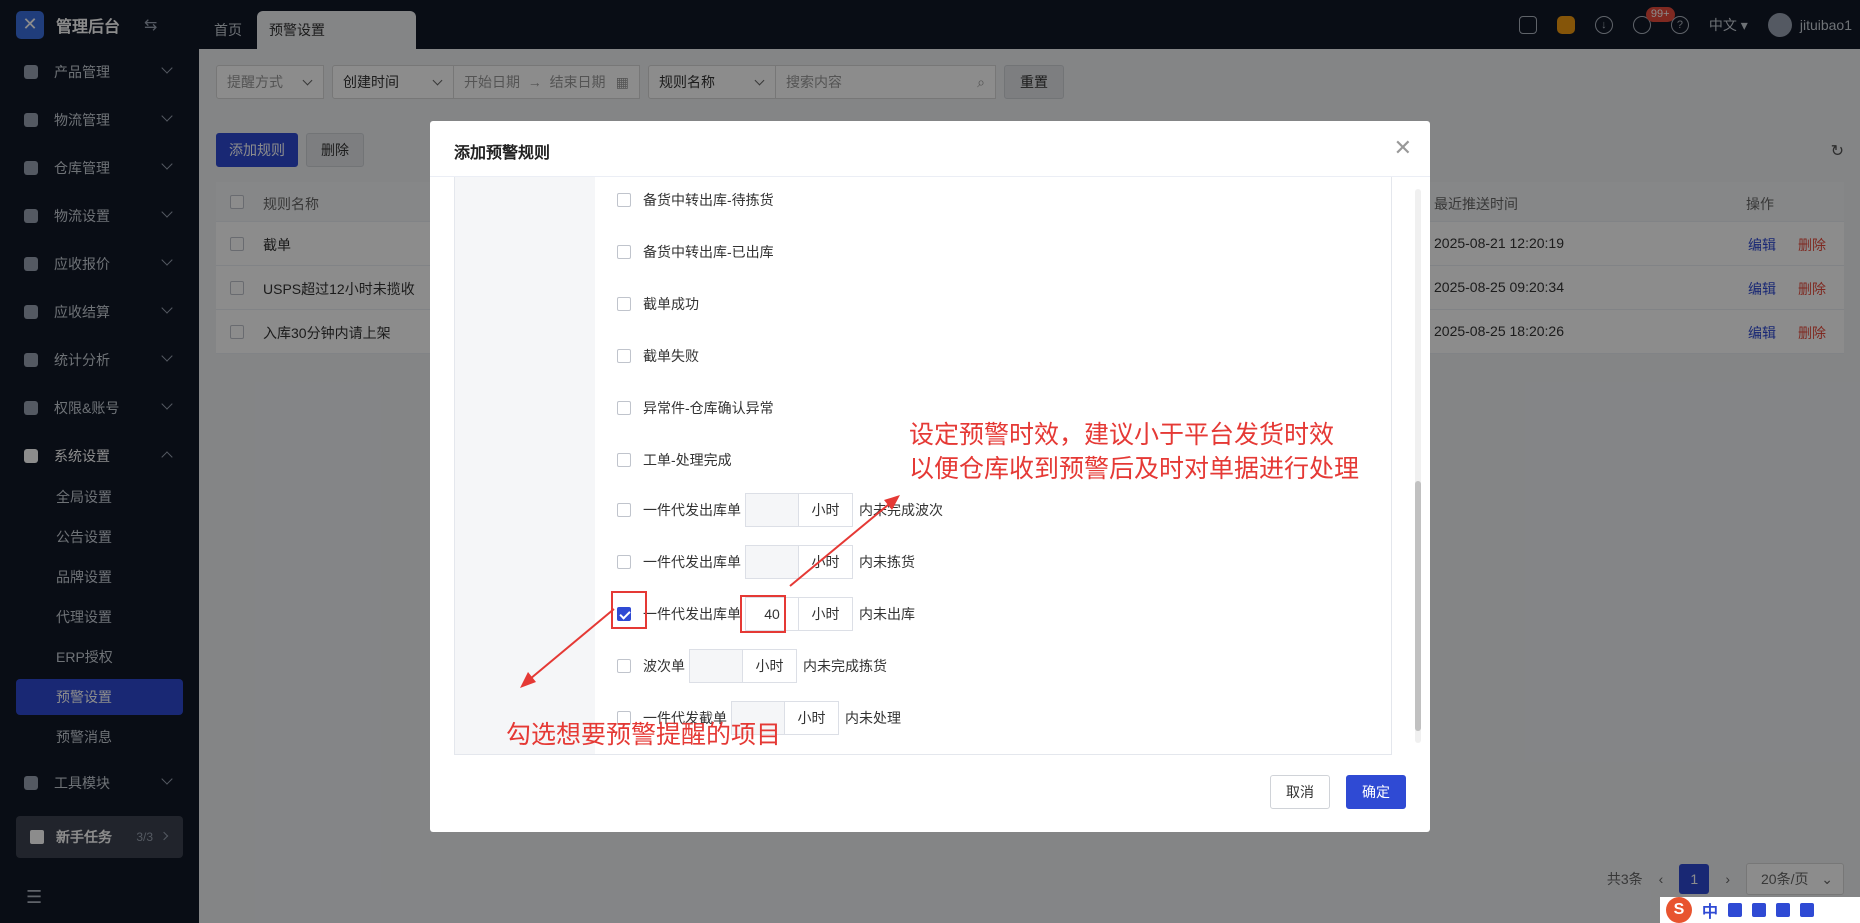  Describe the element at coordinates (1679, 910) in the screenshot. I see `sogou-icon: S` at that location.